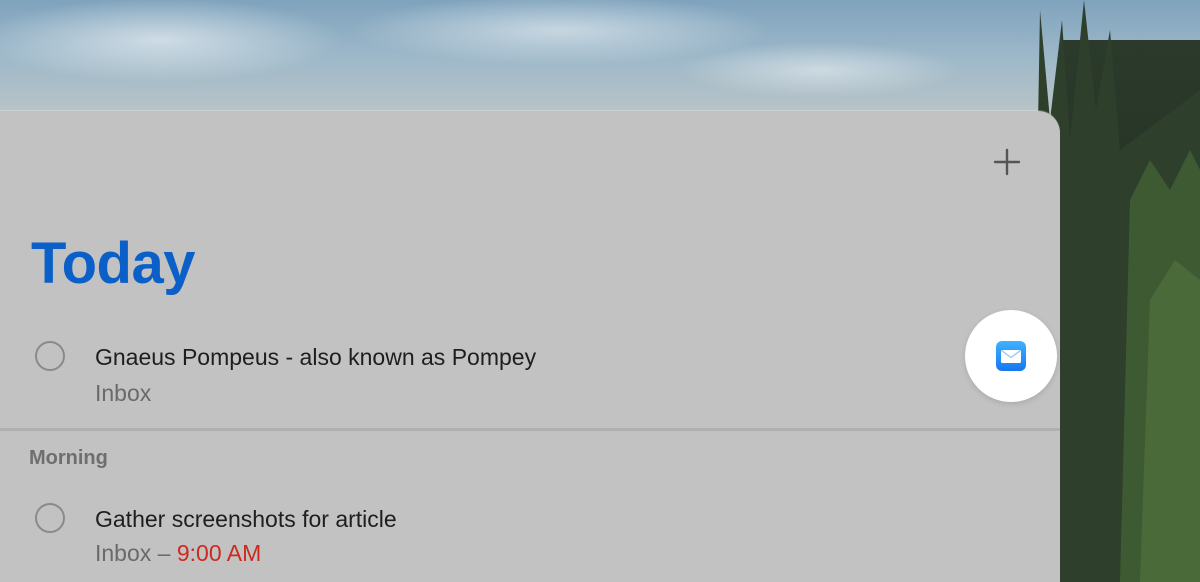  I want to click on section-divider, so click(530, 429).